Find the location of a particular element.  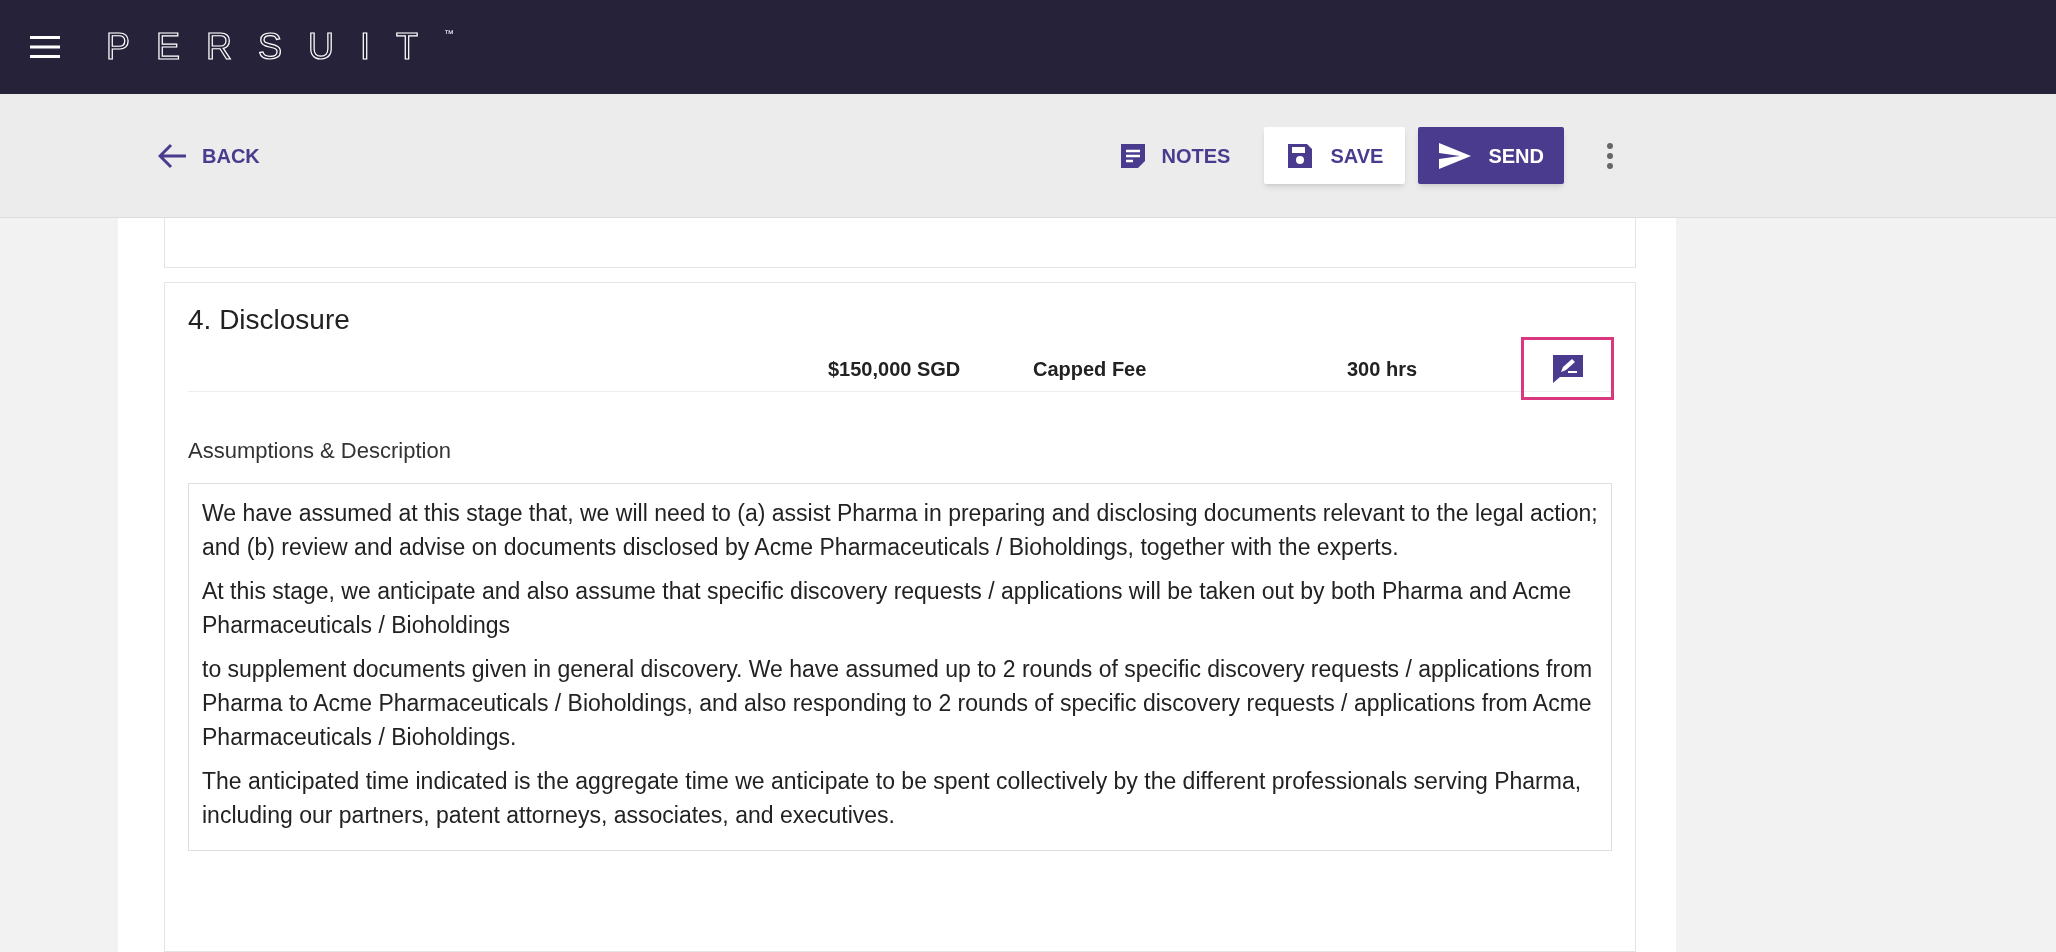

send-icon is located at coordinates (1455, 155).